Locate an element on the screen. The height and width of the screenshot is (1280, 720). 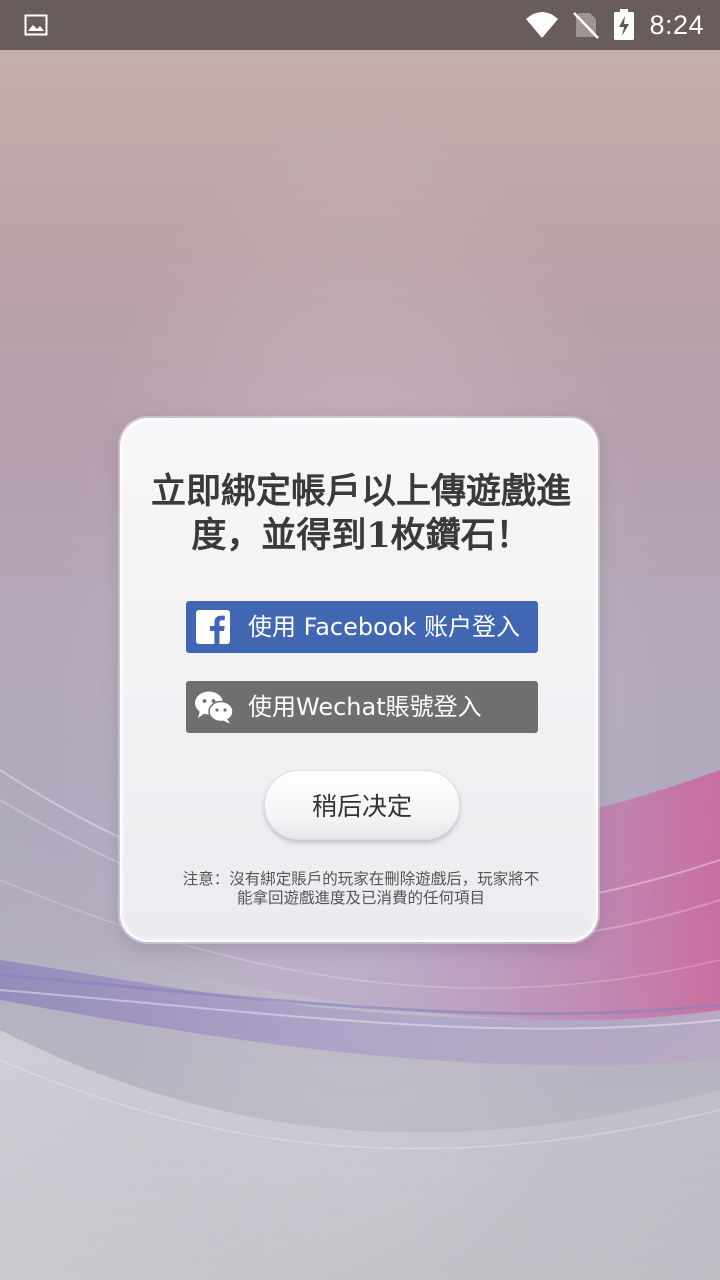
battery-charging-icon is located at coordinates (624, 24).